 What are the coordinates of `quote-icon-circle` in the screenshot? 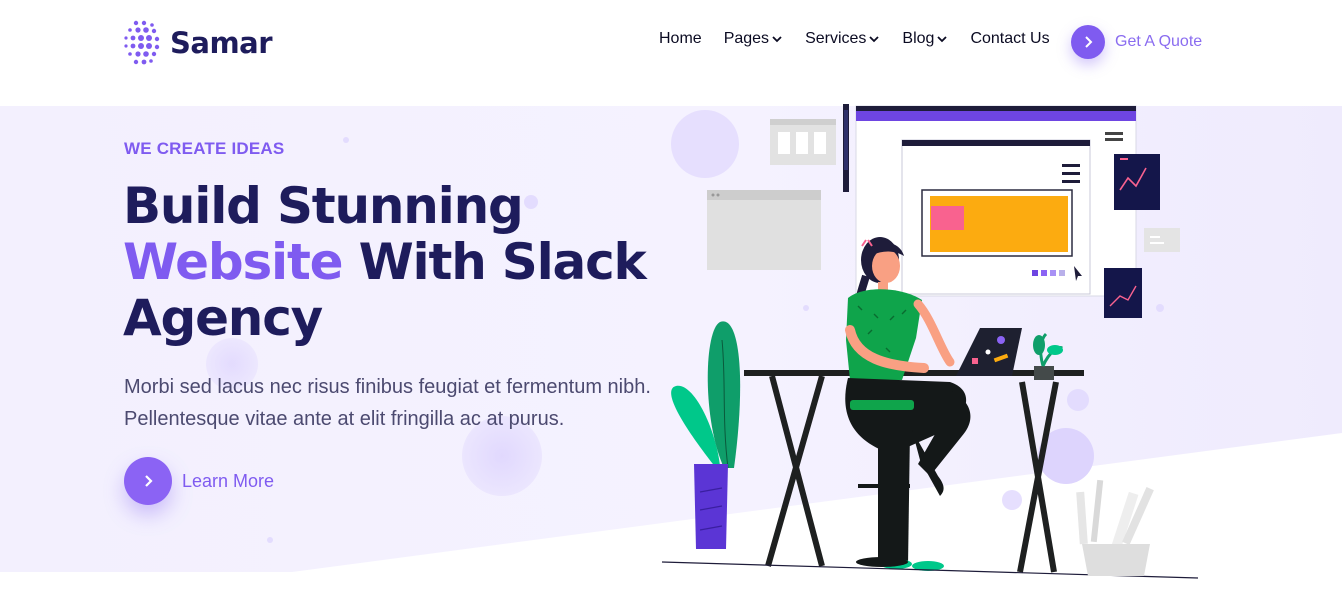 It's located at (1088, 42).